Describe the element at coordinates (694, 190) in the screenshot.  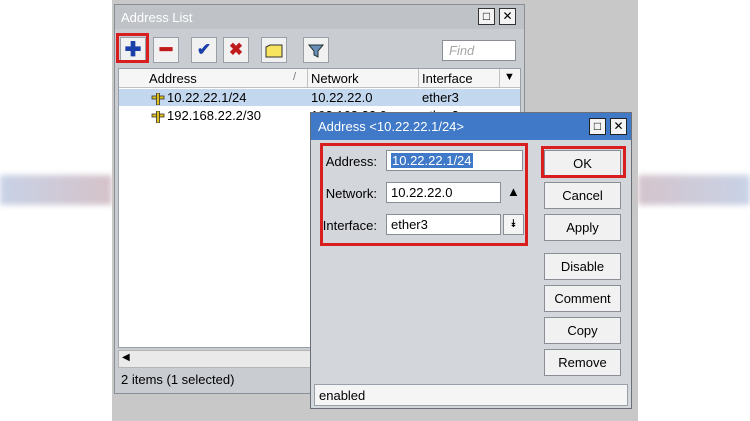
I see `background-blur-right` at that location.